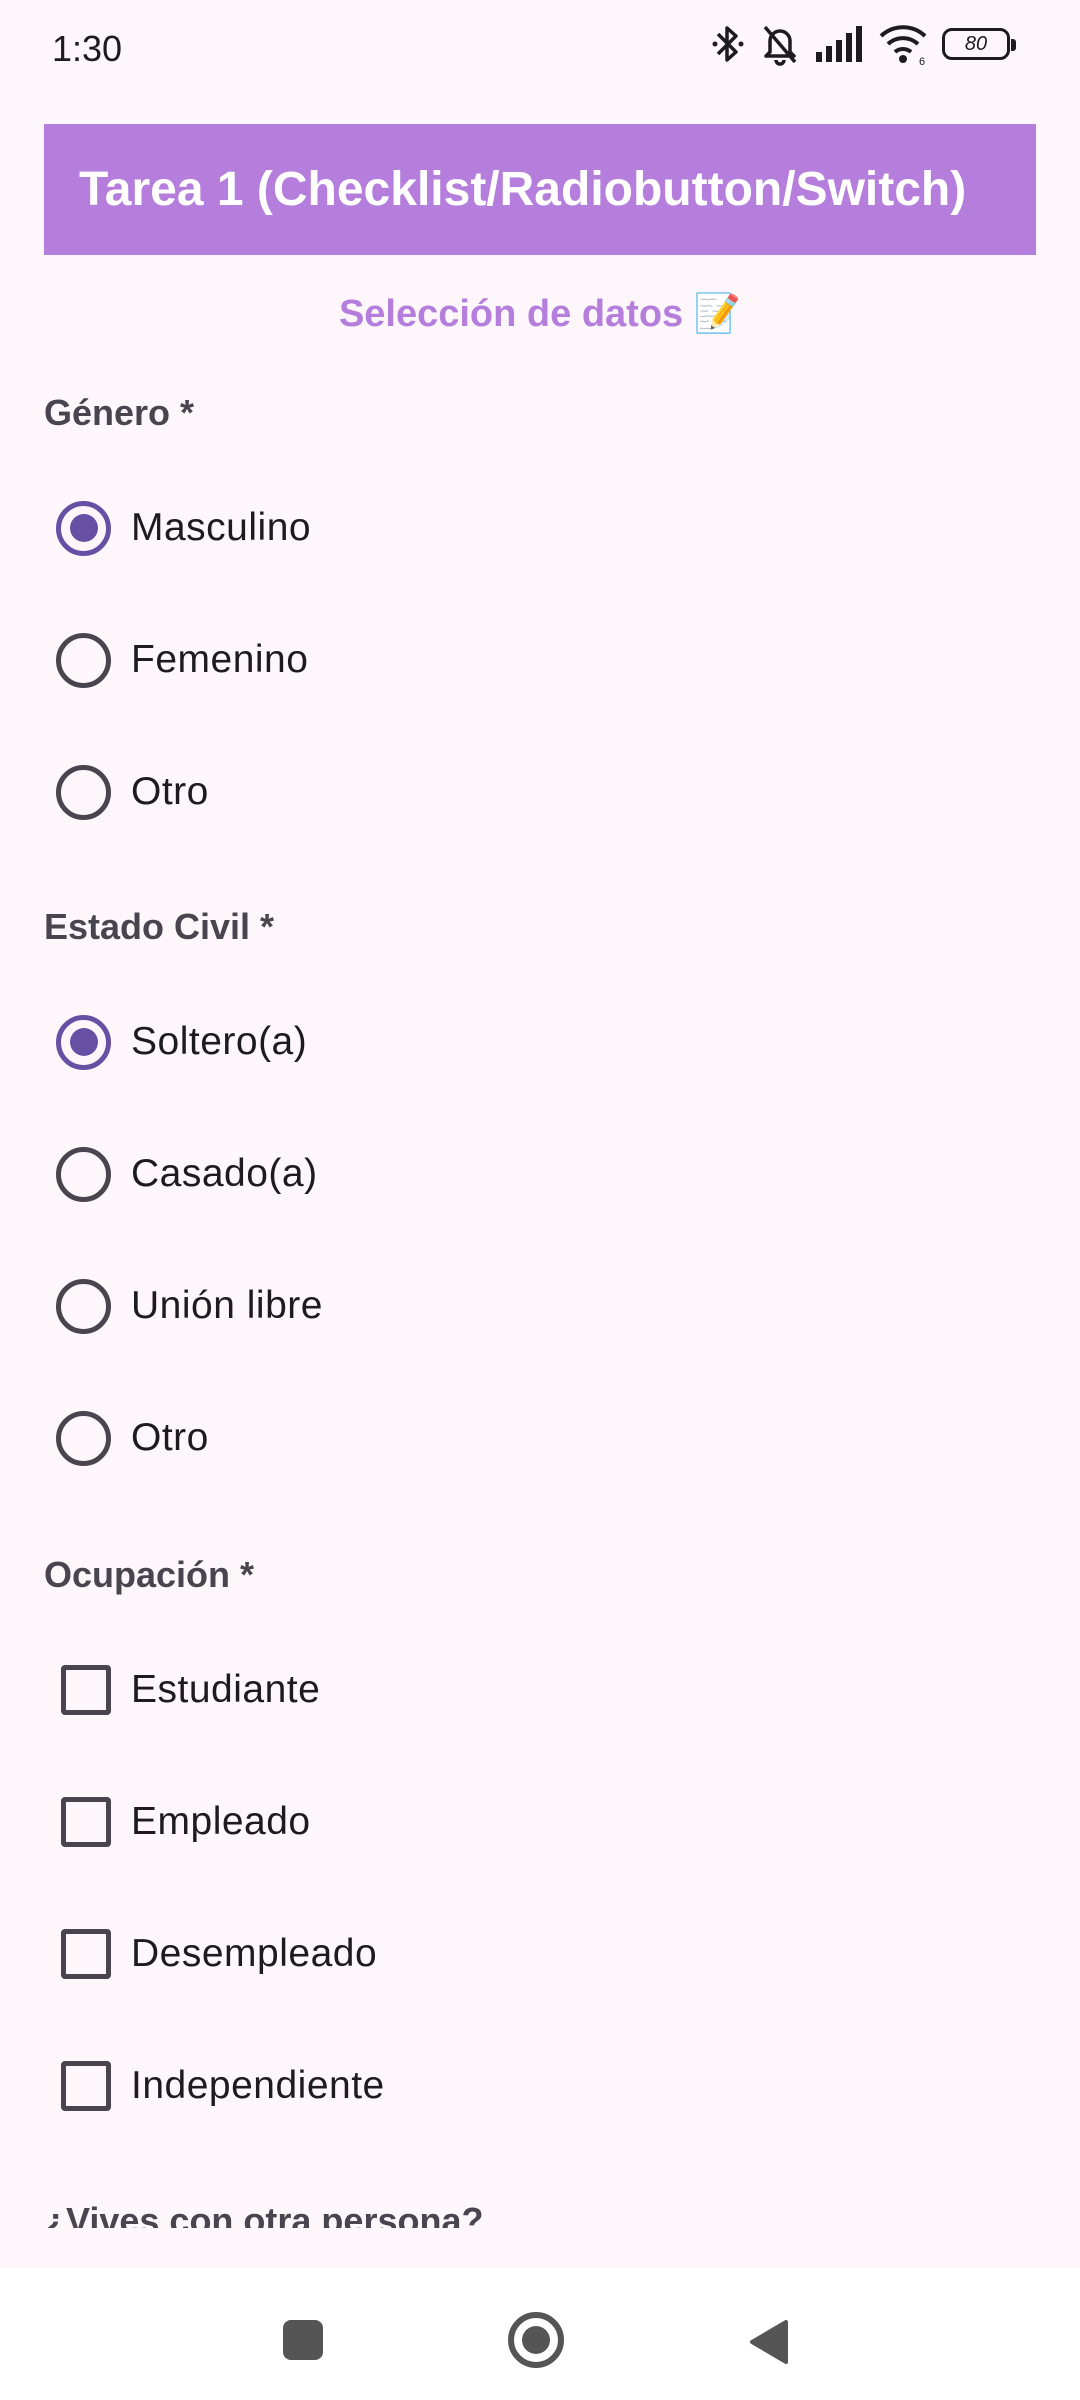 The image size is (1080, 2400). I want to click on estado-civil-option-casado: Casado(a), so click(187, 1174).